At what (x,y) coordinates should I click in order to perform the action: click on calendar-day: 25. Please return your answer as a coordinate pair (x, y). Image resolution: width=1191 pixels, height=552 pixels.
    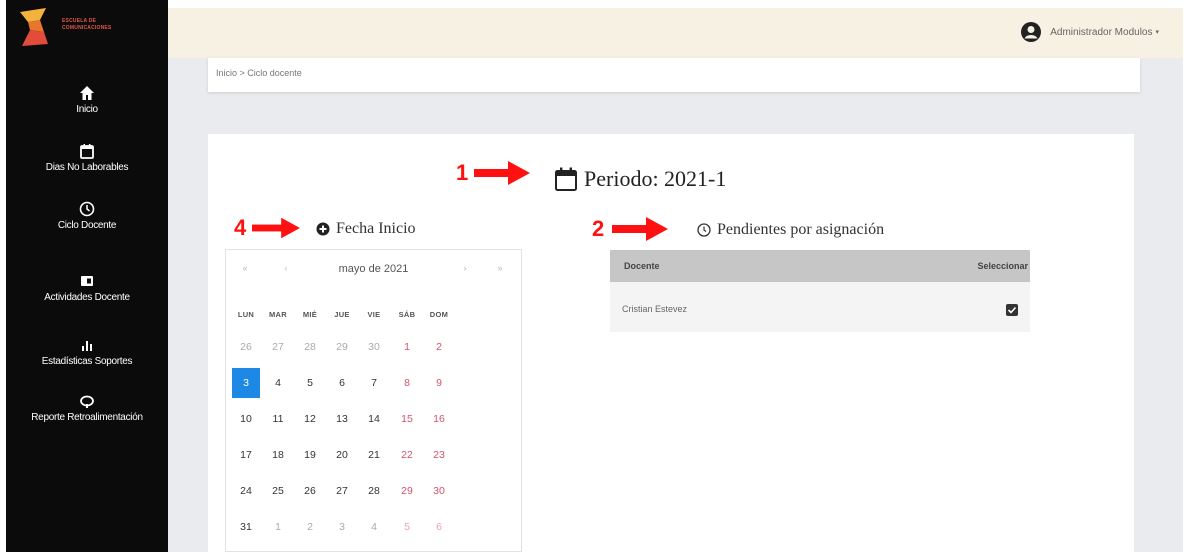
    Looking at the image, I should click on (278, 491).